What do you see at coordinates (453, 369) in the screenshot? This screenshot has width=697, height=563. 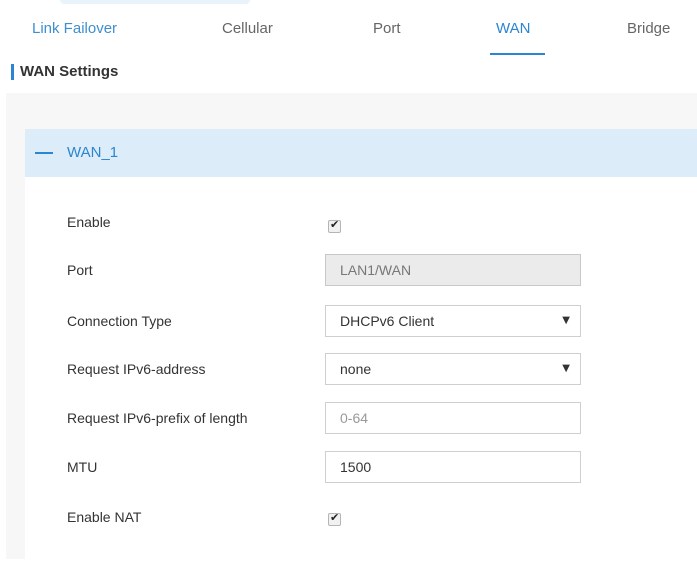 I see `request-ipv6-address-select: none ▼` at bounding box center [453, 369].